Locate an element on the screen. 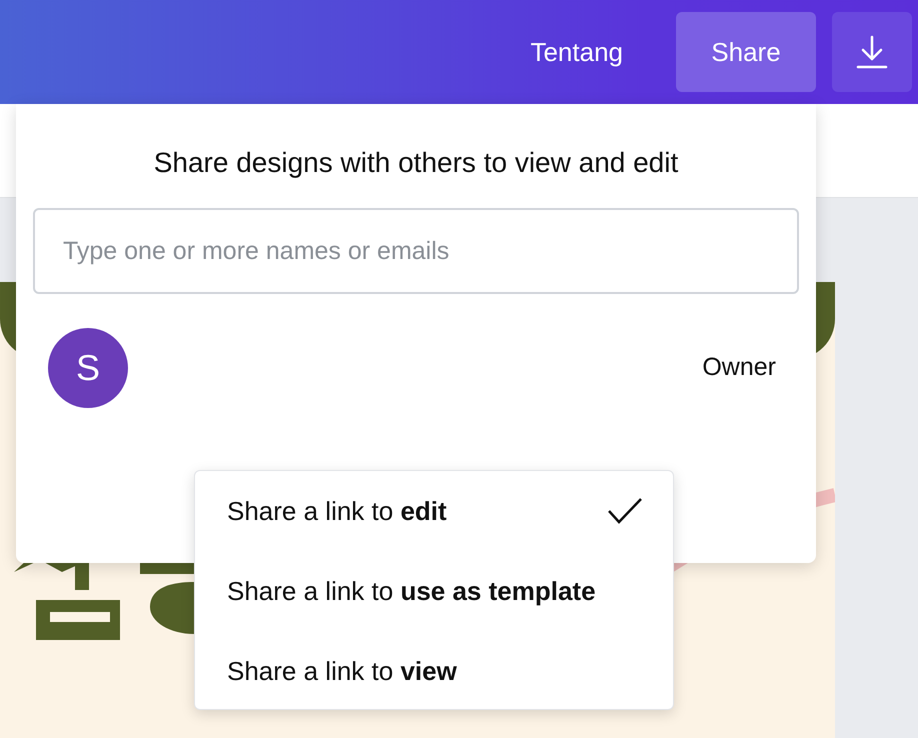 The width and height of the screenshot is (918, 738). popup-title: Share designs with others to view and edit is located at coordinates (416, 163).